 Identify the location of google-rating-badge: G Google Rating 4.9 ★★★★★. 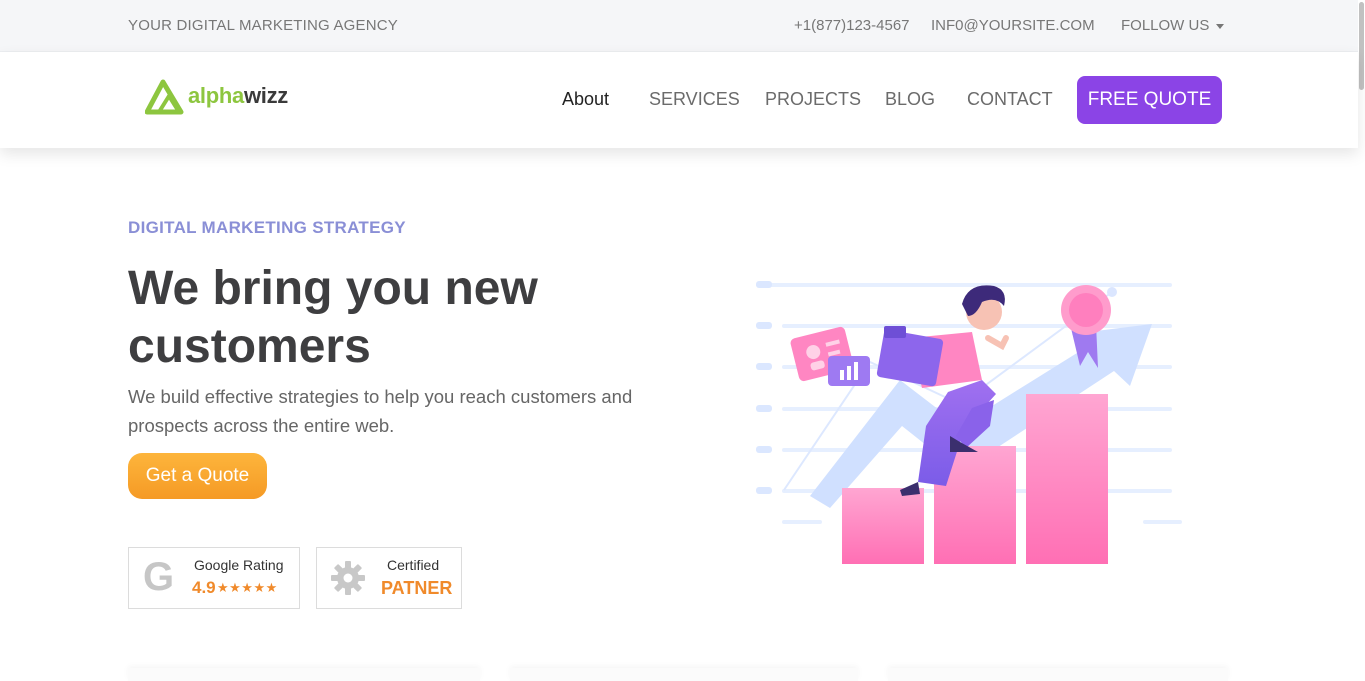
(214, 578).